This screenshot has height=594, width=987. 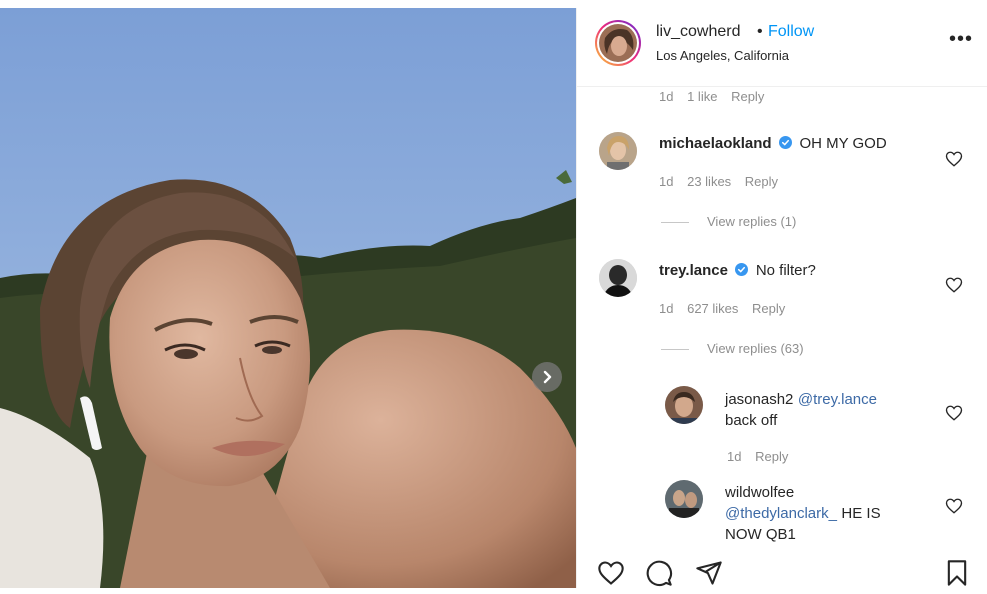 What do you see at coordinates (698, 32) in the screenshot?
I see `author-username: liv_cowherd` at bounding box center [698, 32].